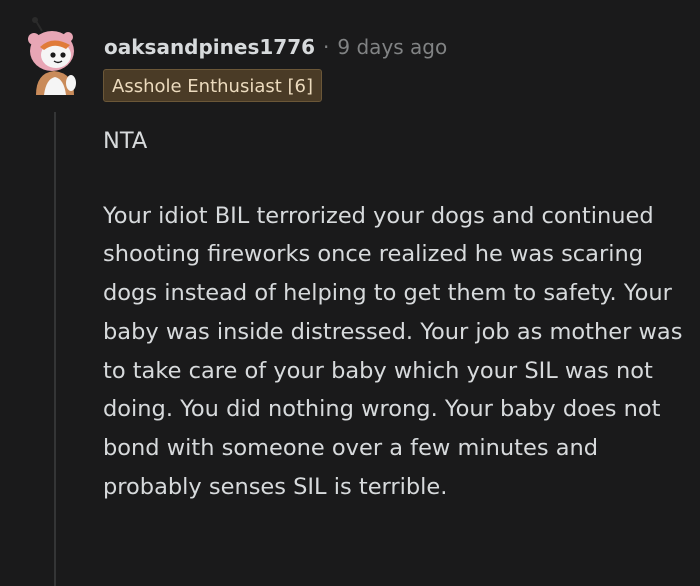 This screenshot has width=700, height=586. What do you see at coordinates (392, 47) in the screenshot?
I see `timestamp: 9 days ago` at bounding box center [392, 47].